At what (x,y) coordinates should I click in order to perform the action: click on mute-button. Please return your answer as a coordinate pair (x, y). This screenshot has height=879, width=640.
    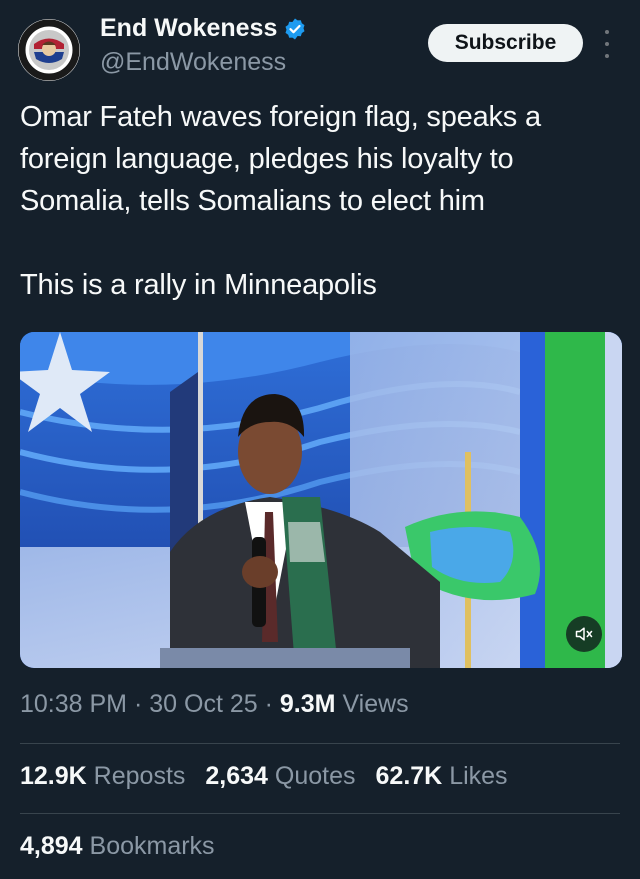
    Looking at the image, I should click on (584, 634).